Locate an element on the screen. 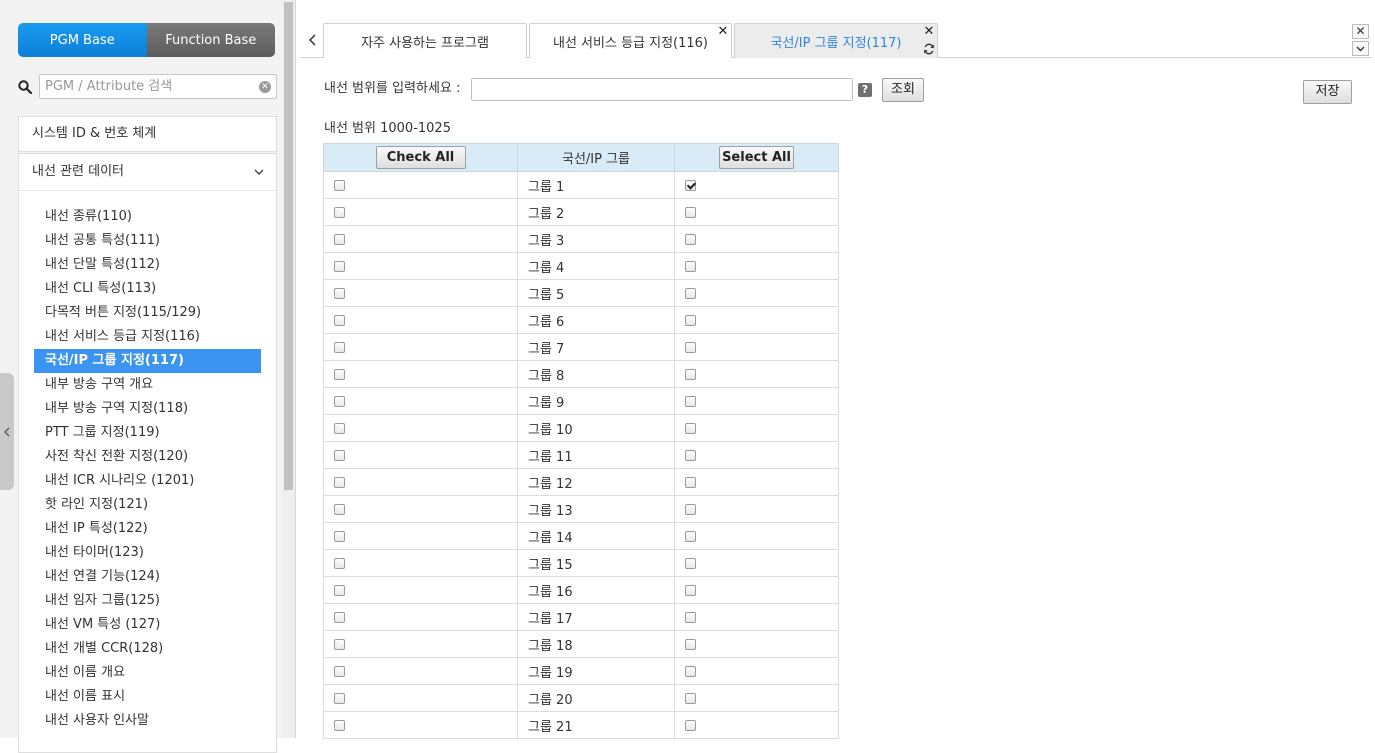 The image size is (1375, 753). check-all-button: Check All is located at coordinates (420, 157).